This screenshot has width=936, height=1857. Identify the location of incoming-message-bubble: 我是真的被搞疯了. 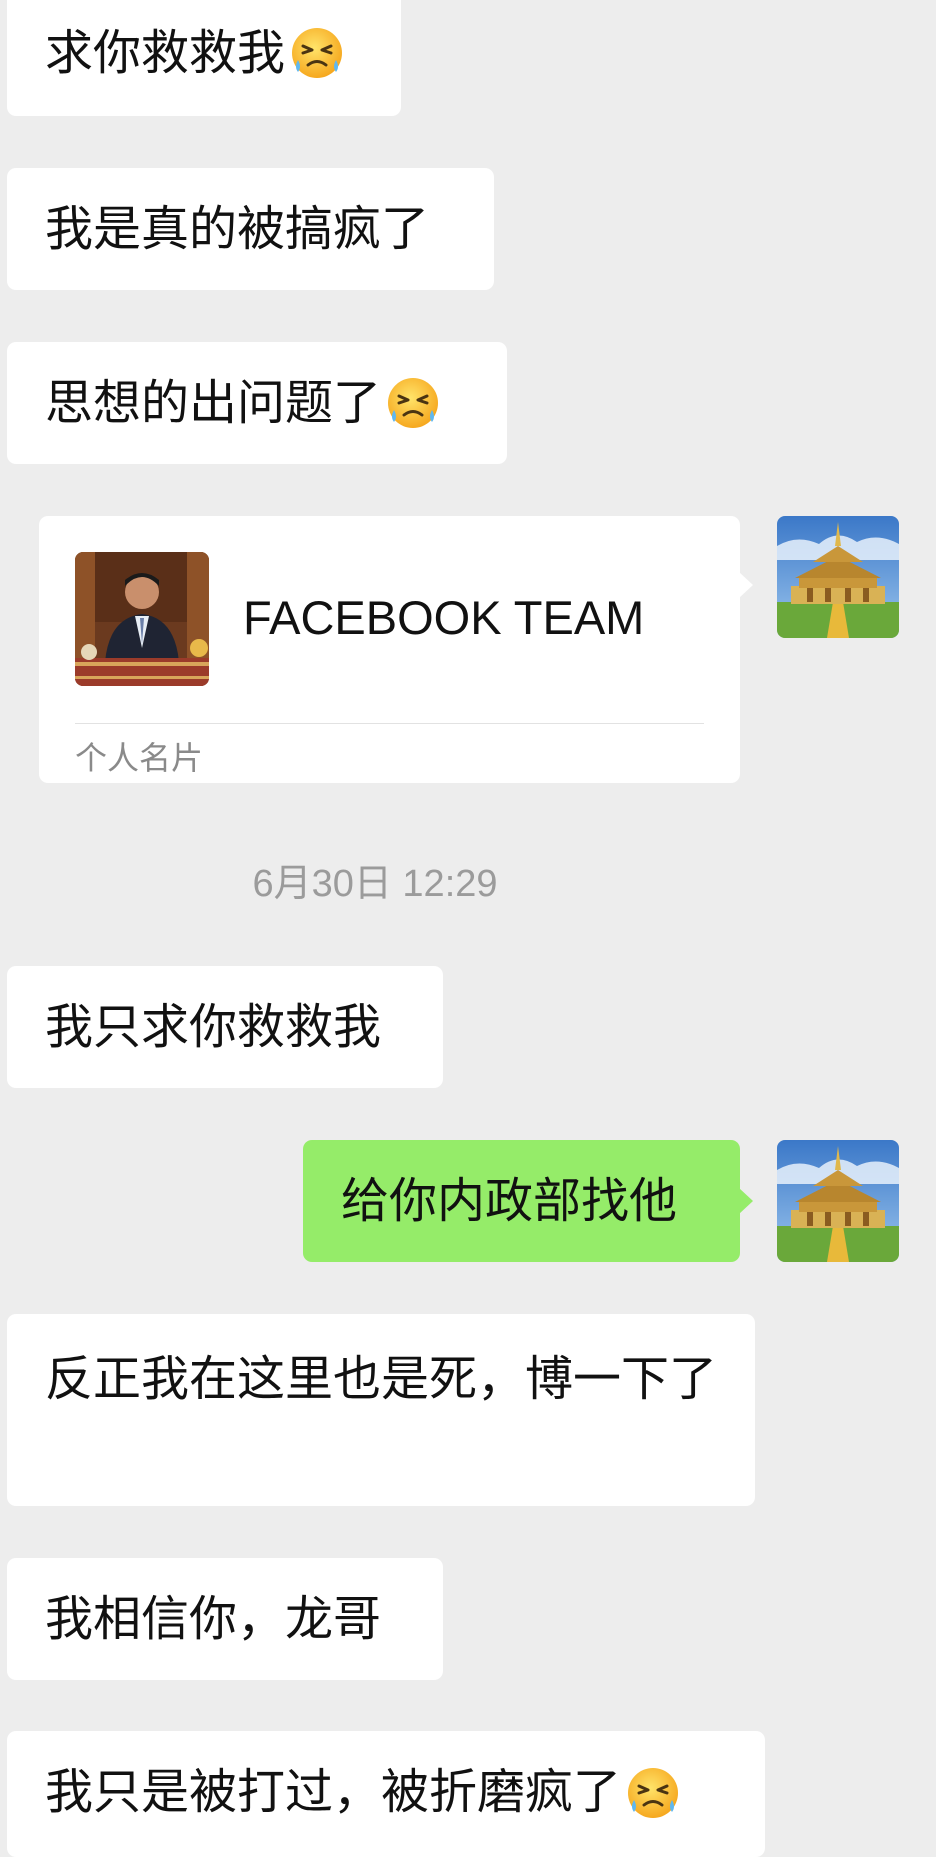
(250, 229).